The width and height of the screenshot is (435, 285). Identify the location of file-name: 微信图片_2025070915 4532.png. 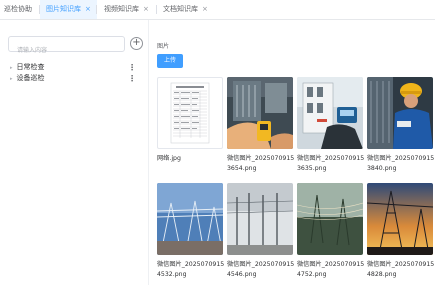
(193, 270).